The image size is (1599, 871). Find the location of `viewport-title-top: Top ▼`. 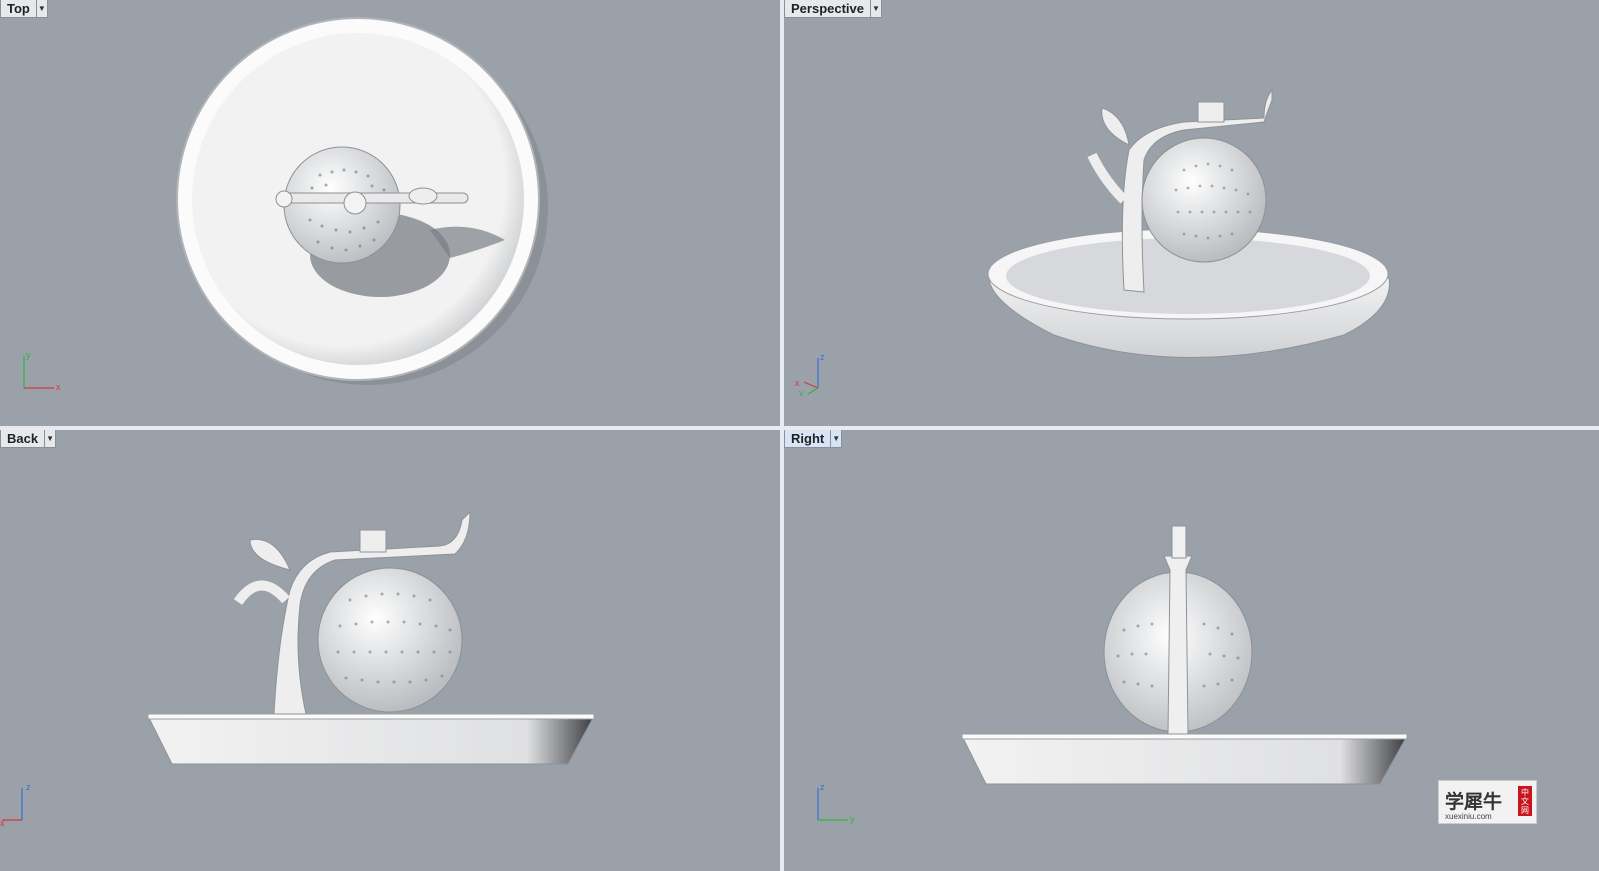

viewport-title-top: Top ▼ is located at coordinates (24, 9).